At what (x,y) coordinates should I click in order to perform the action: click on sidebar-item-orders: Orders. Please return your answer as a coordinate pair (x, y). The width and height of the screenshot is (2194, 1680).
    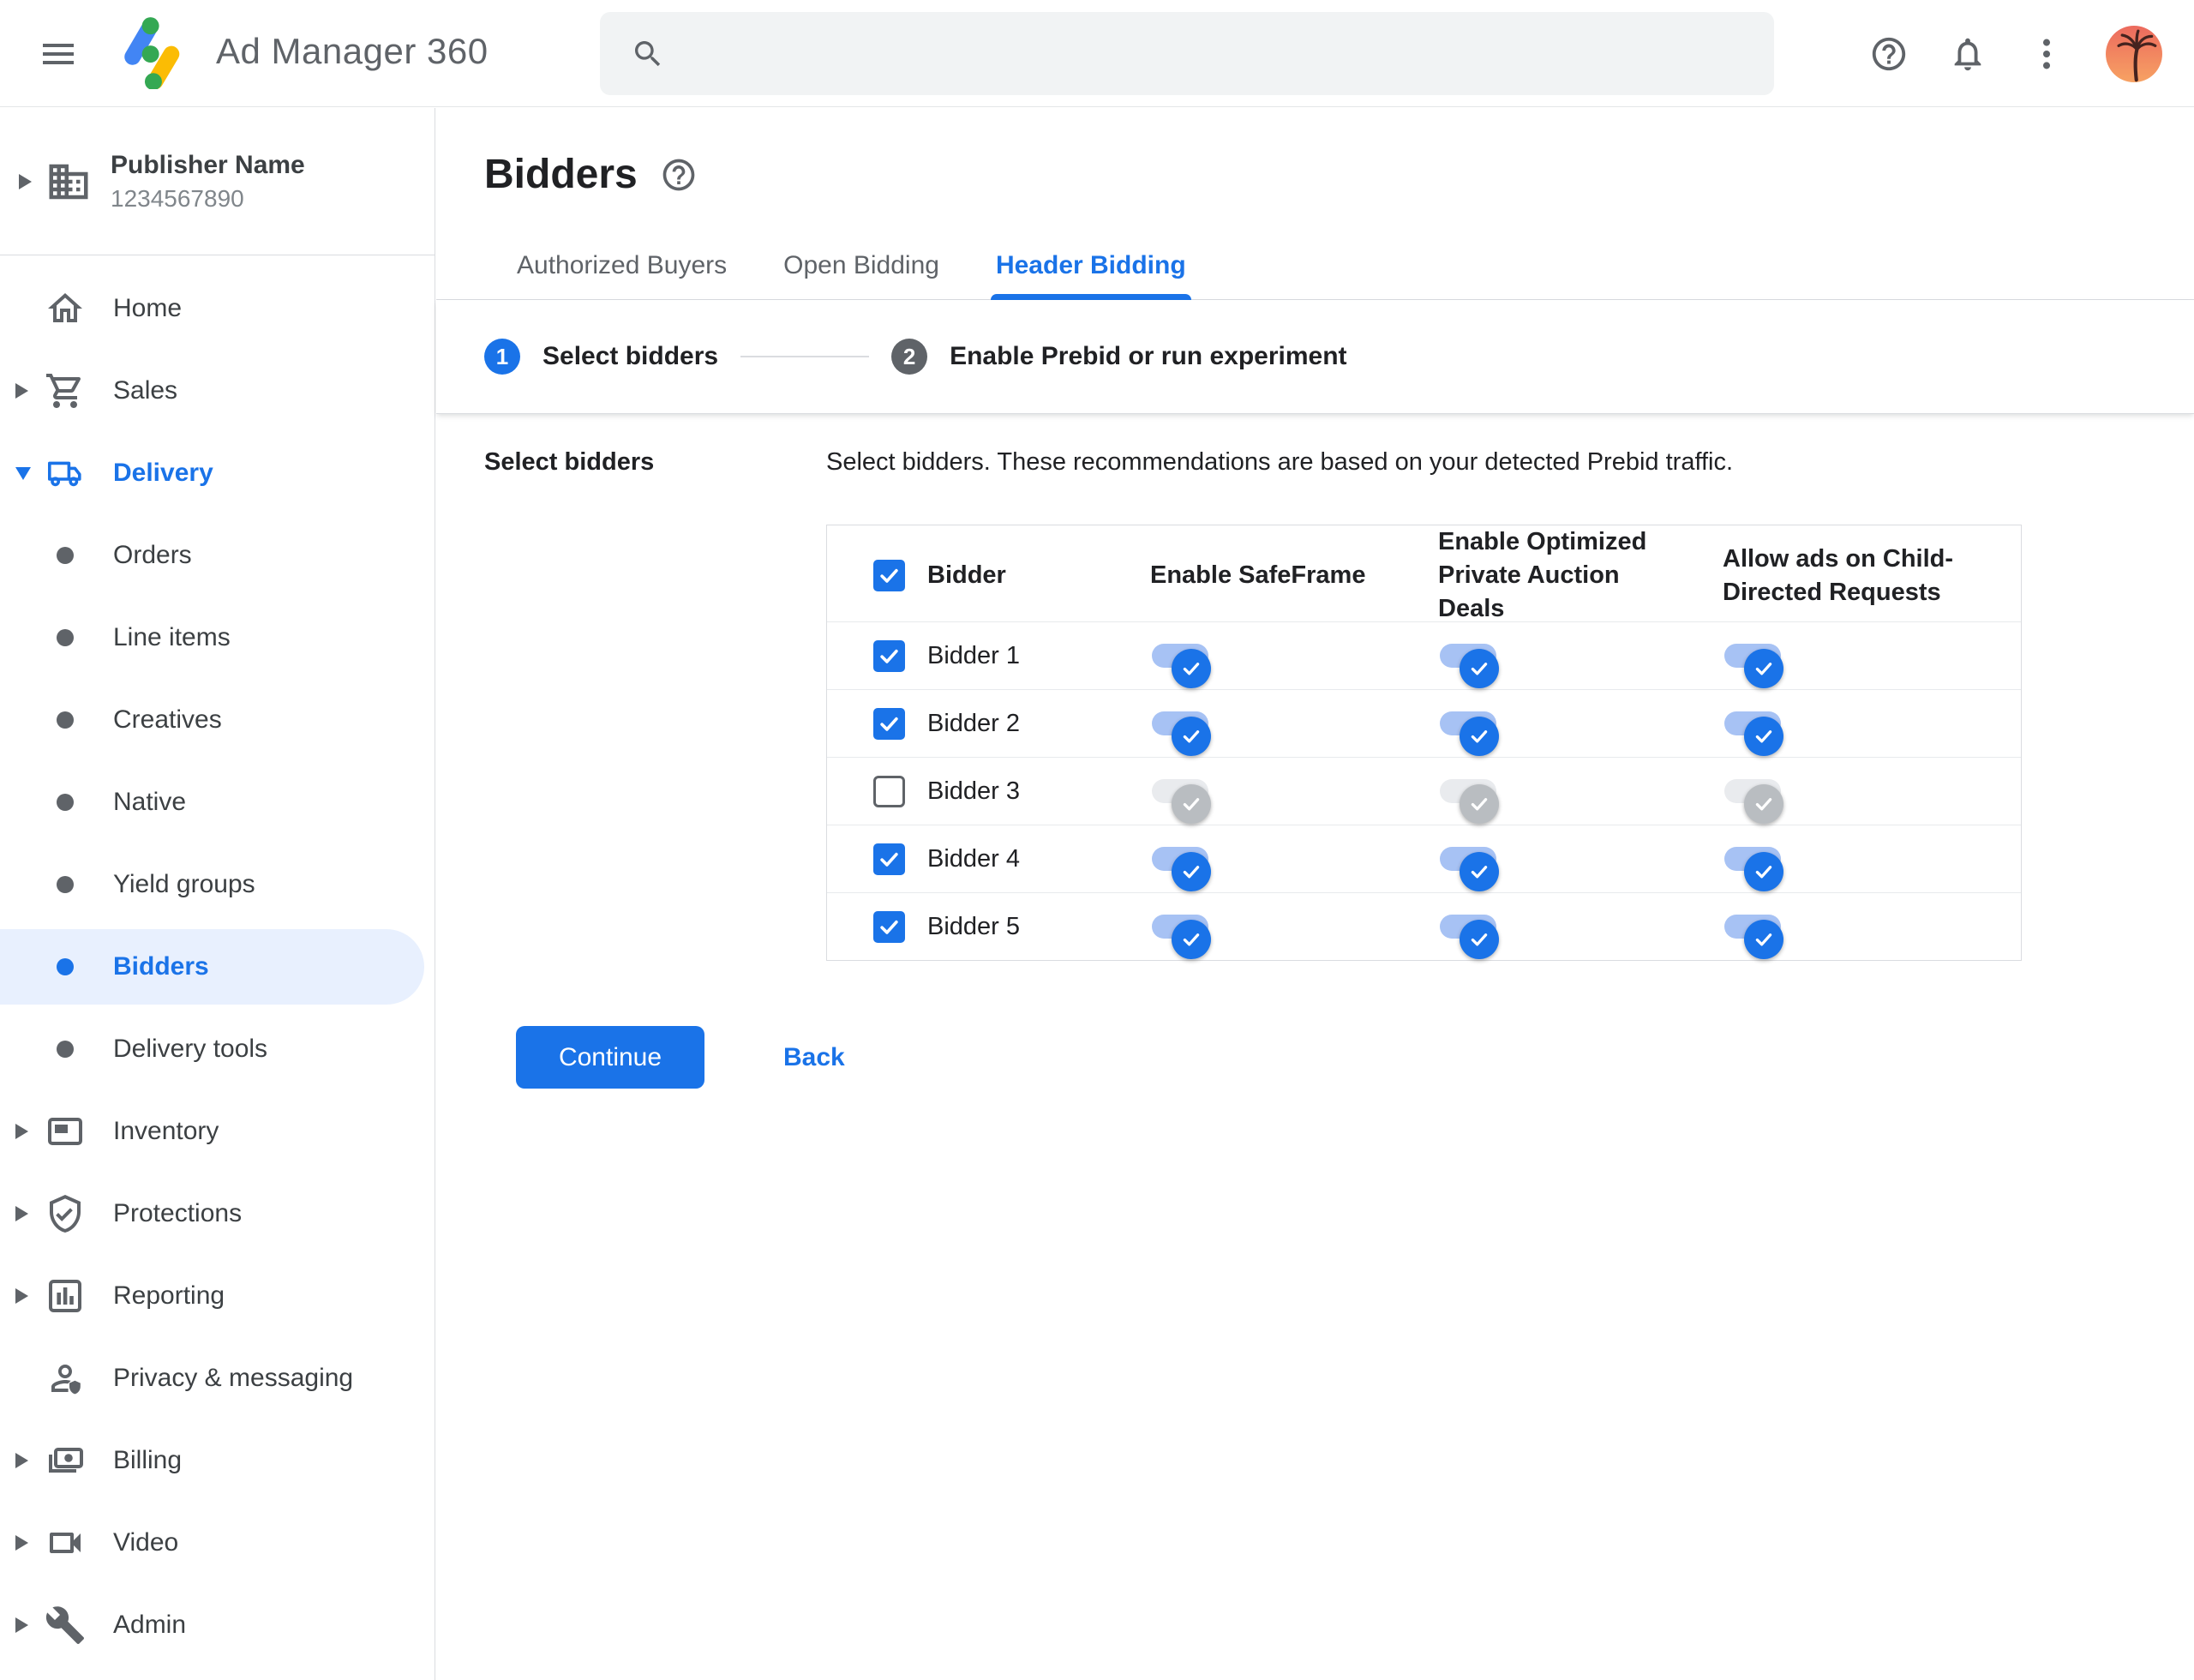
    Looking at the image, I should click on (217, 555).